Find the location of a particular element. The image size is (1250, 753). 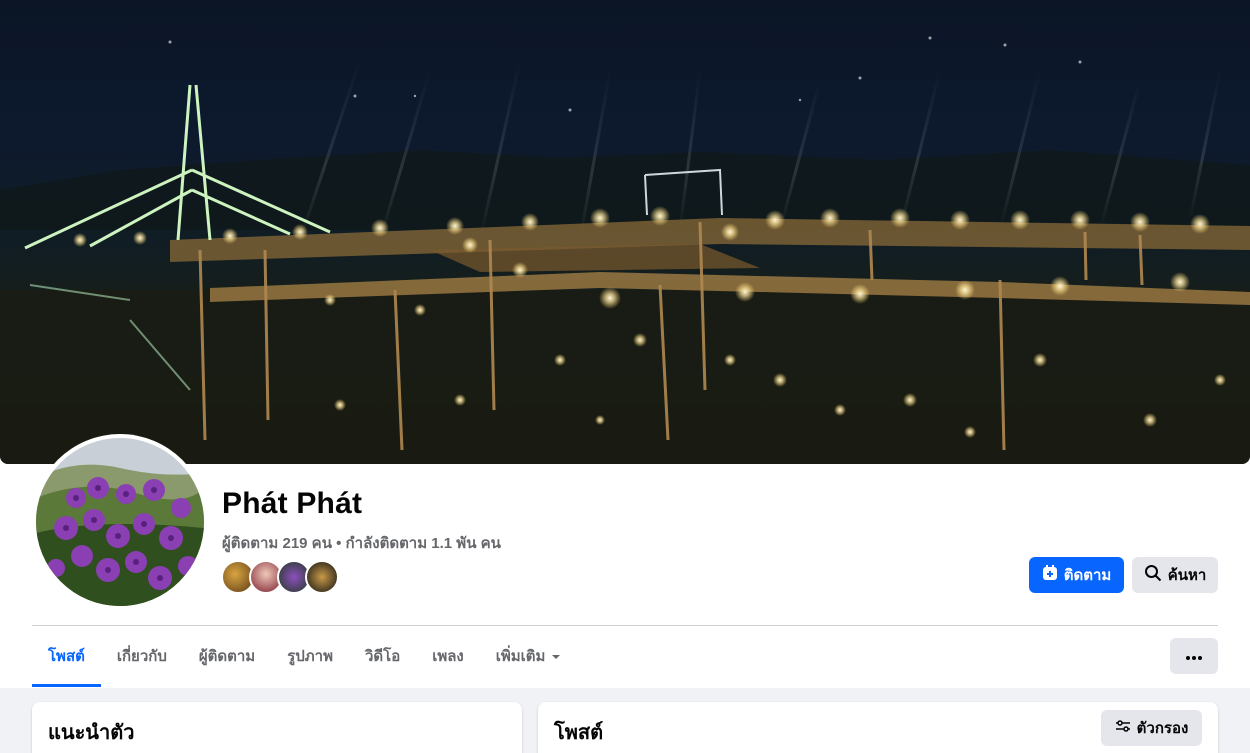

intro-title: แนะนำตัว is located at coordinates (91, 733).